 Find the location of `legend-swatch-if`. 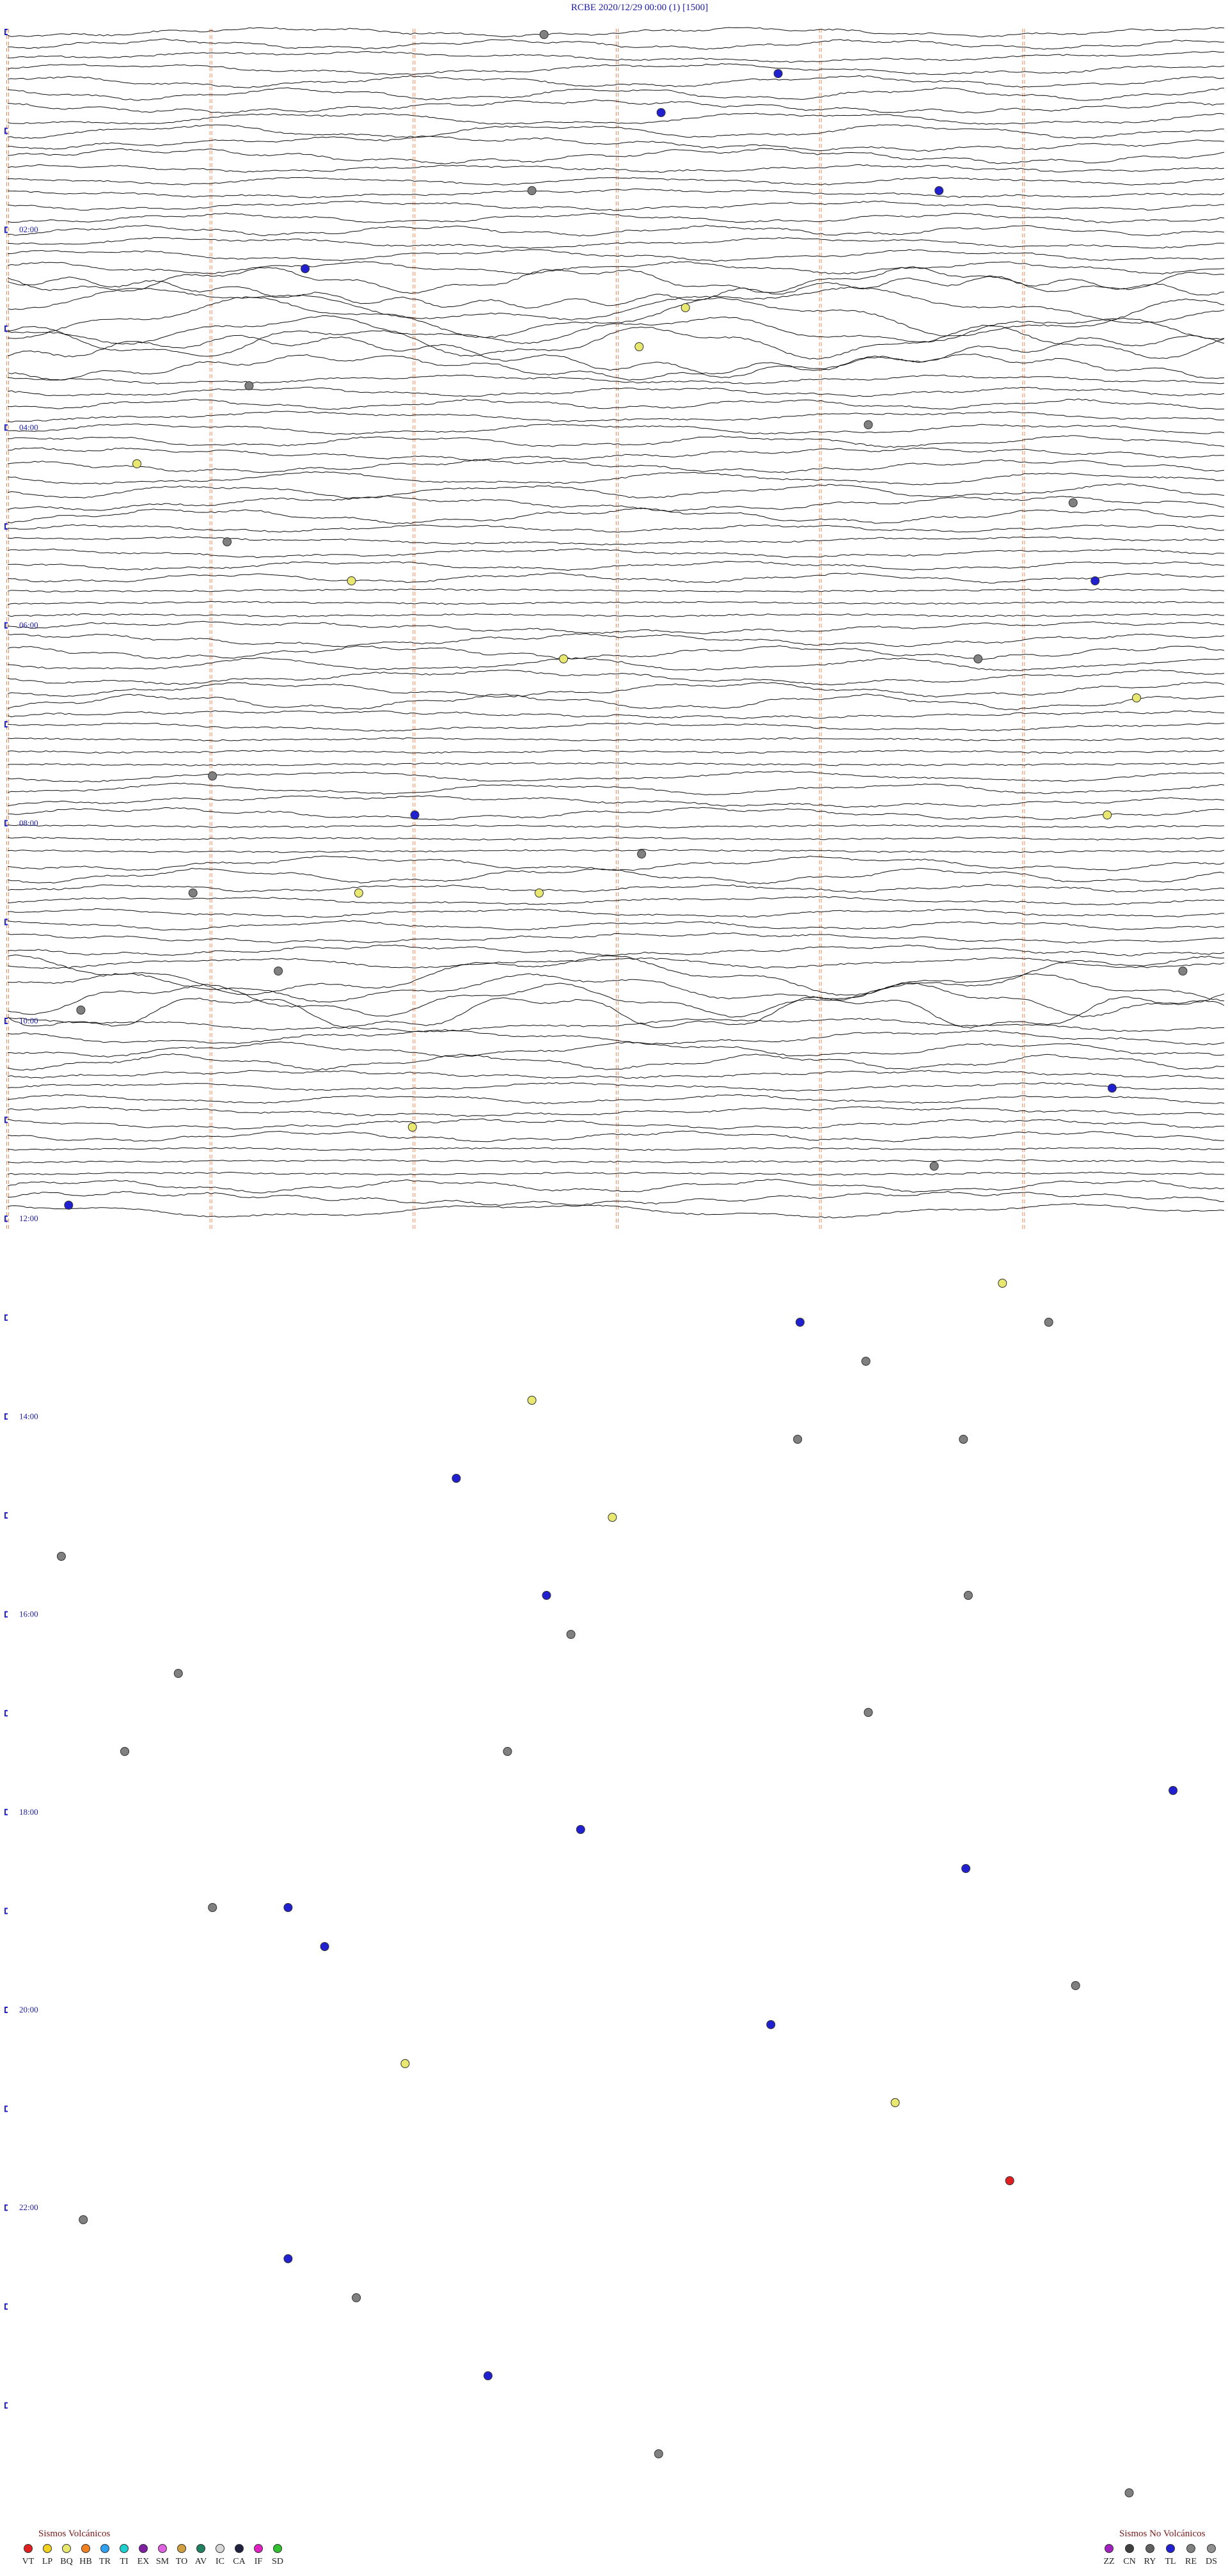

legend-swatch-if is located at coordinates (258, 2548).